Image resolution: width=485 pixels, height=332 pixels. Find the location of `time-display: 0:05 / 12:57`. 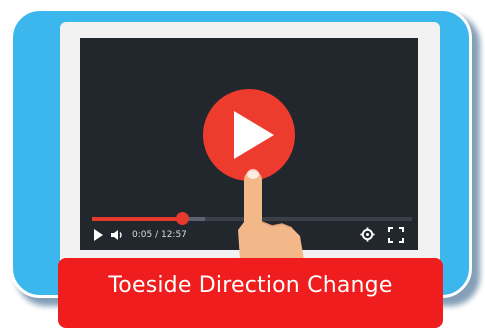

time-display: 0:05 / 12:57 is located at coordinates (159, 235).